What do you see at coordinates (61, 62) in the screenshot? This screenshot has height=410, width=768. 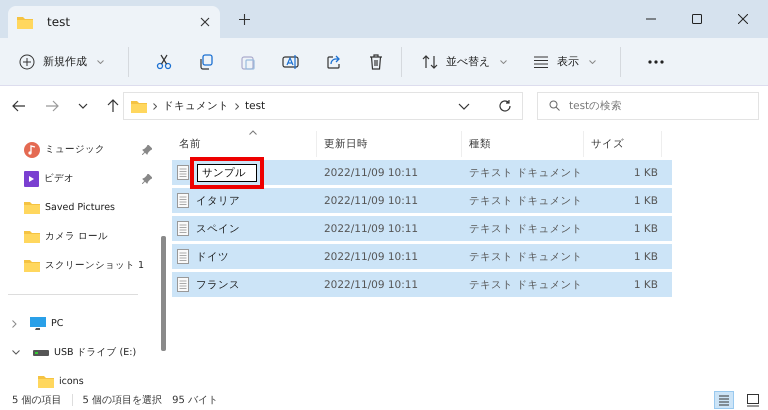 I see `new-button: 新規作成` at bounding box center [61, 62].